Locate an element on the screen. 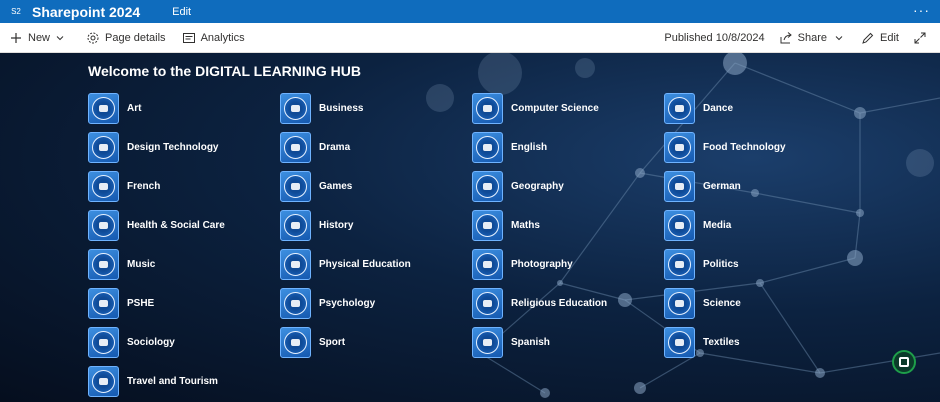  feedback-icon is located at coordinates (904, 362).